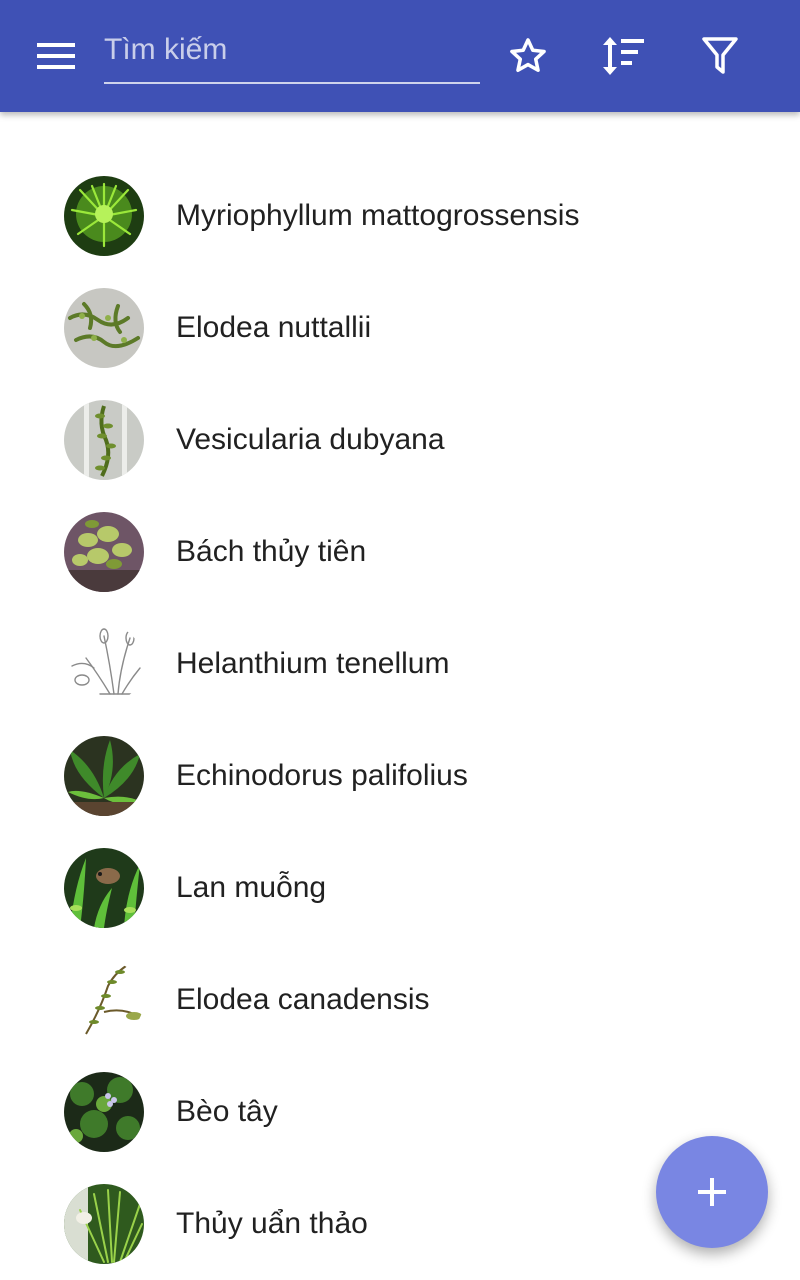 This screenshot has height=1280, width=800. I want to click on plant-name: Elodea canadensis, so click(303, 999).